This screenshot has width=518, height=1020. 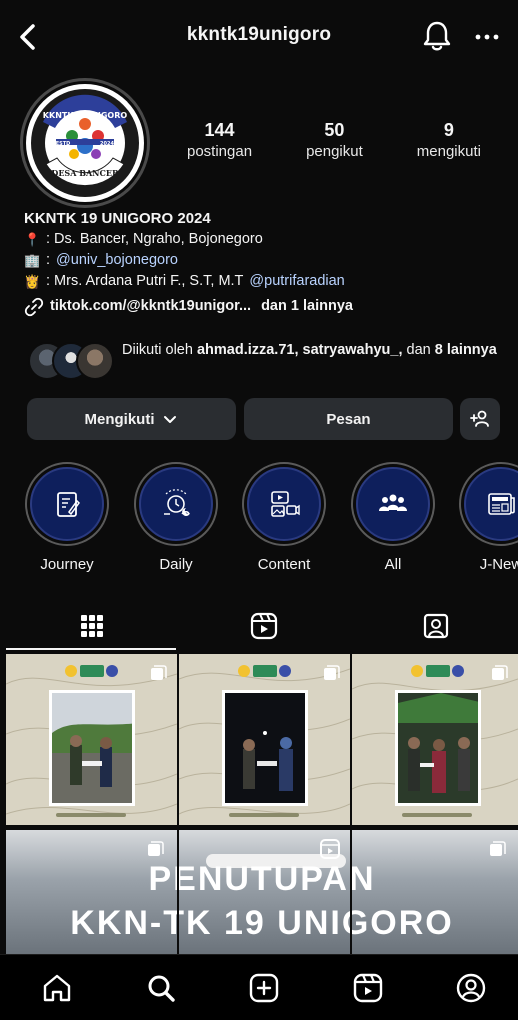 I want to click on logo-right-text: 2024, so click(x=107, y=144).